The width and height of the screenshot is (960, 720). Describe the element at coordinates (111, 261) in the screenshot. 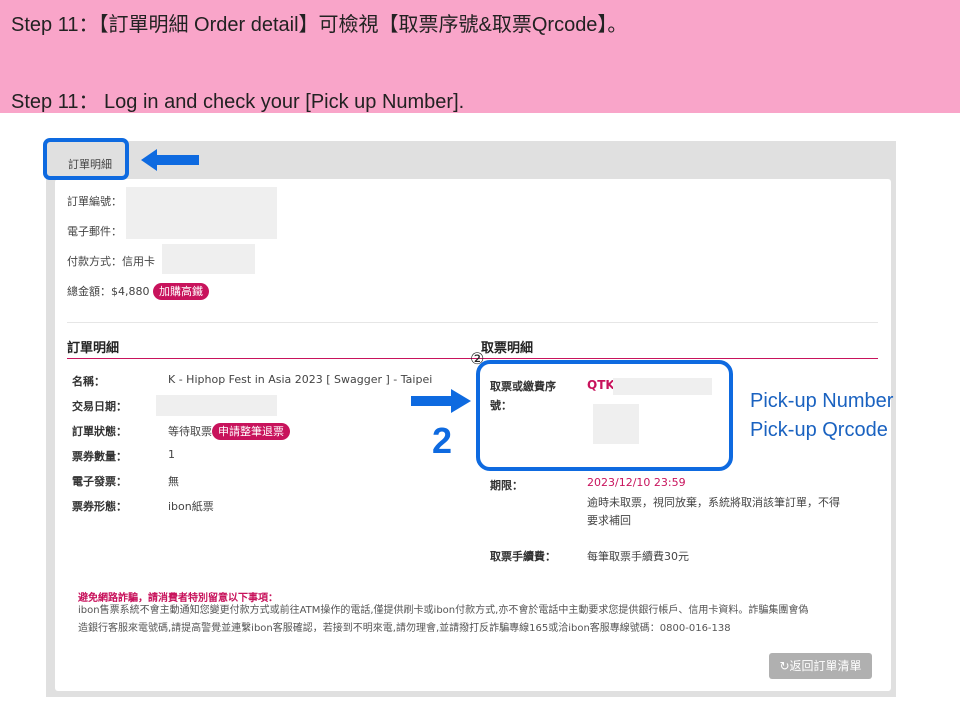

I see `payment-method: 付款方式：信用卡` at that location.